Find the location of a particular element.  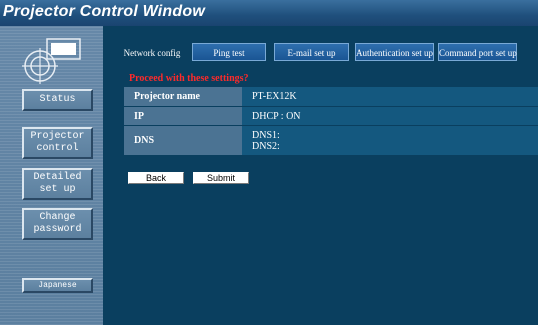

setting-label: DNS is located at coordinates (183, 140).